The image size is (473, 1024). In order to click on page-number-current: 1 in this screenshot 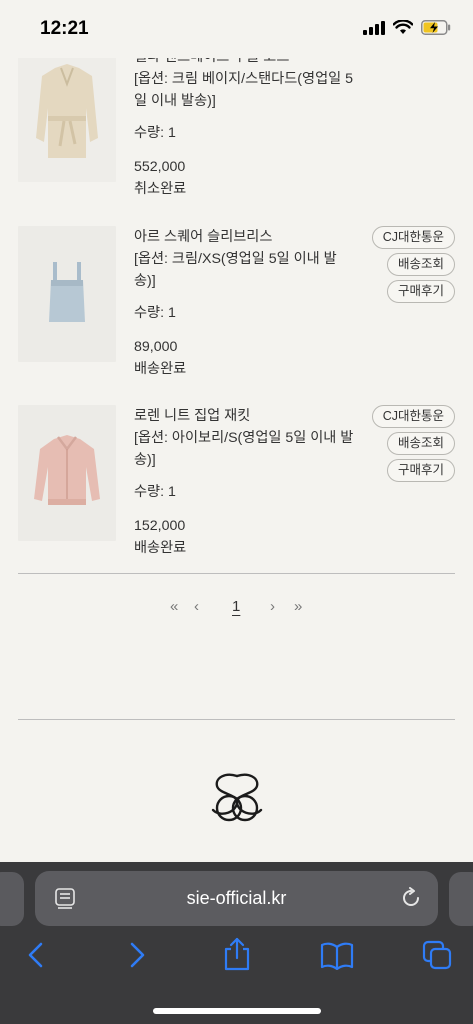, I will do `click(236, 606)`.